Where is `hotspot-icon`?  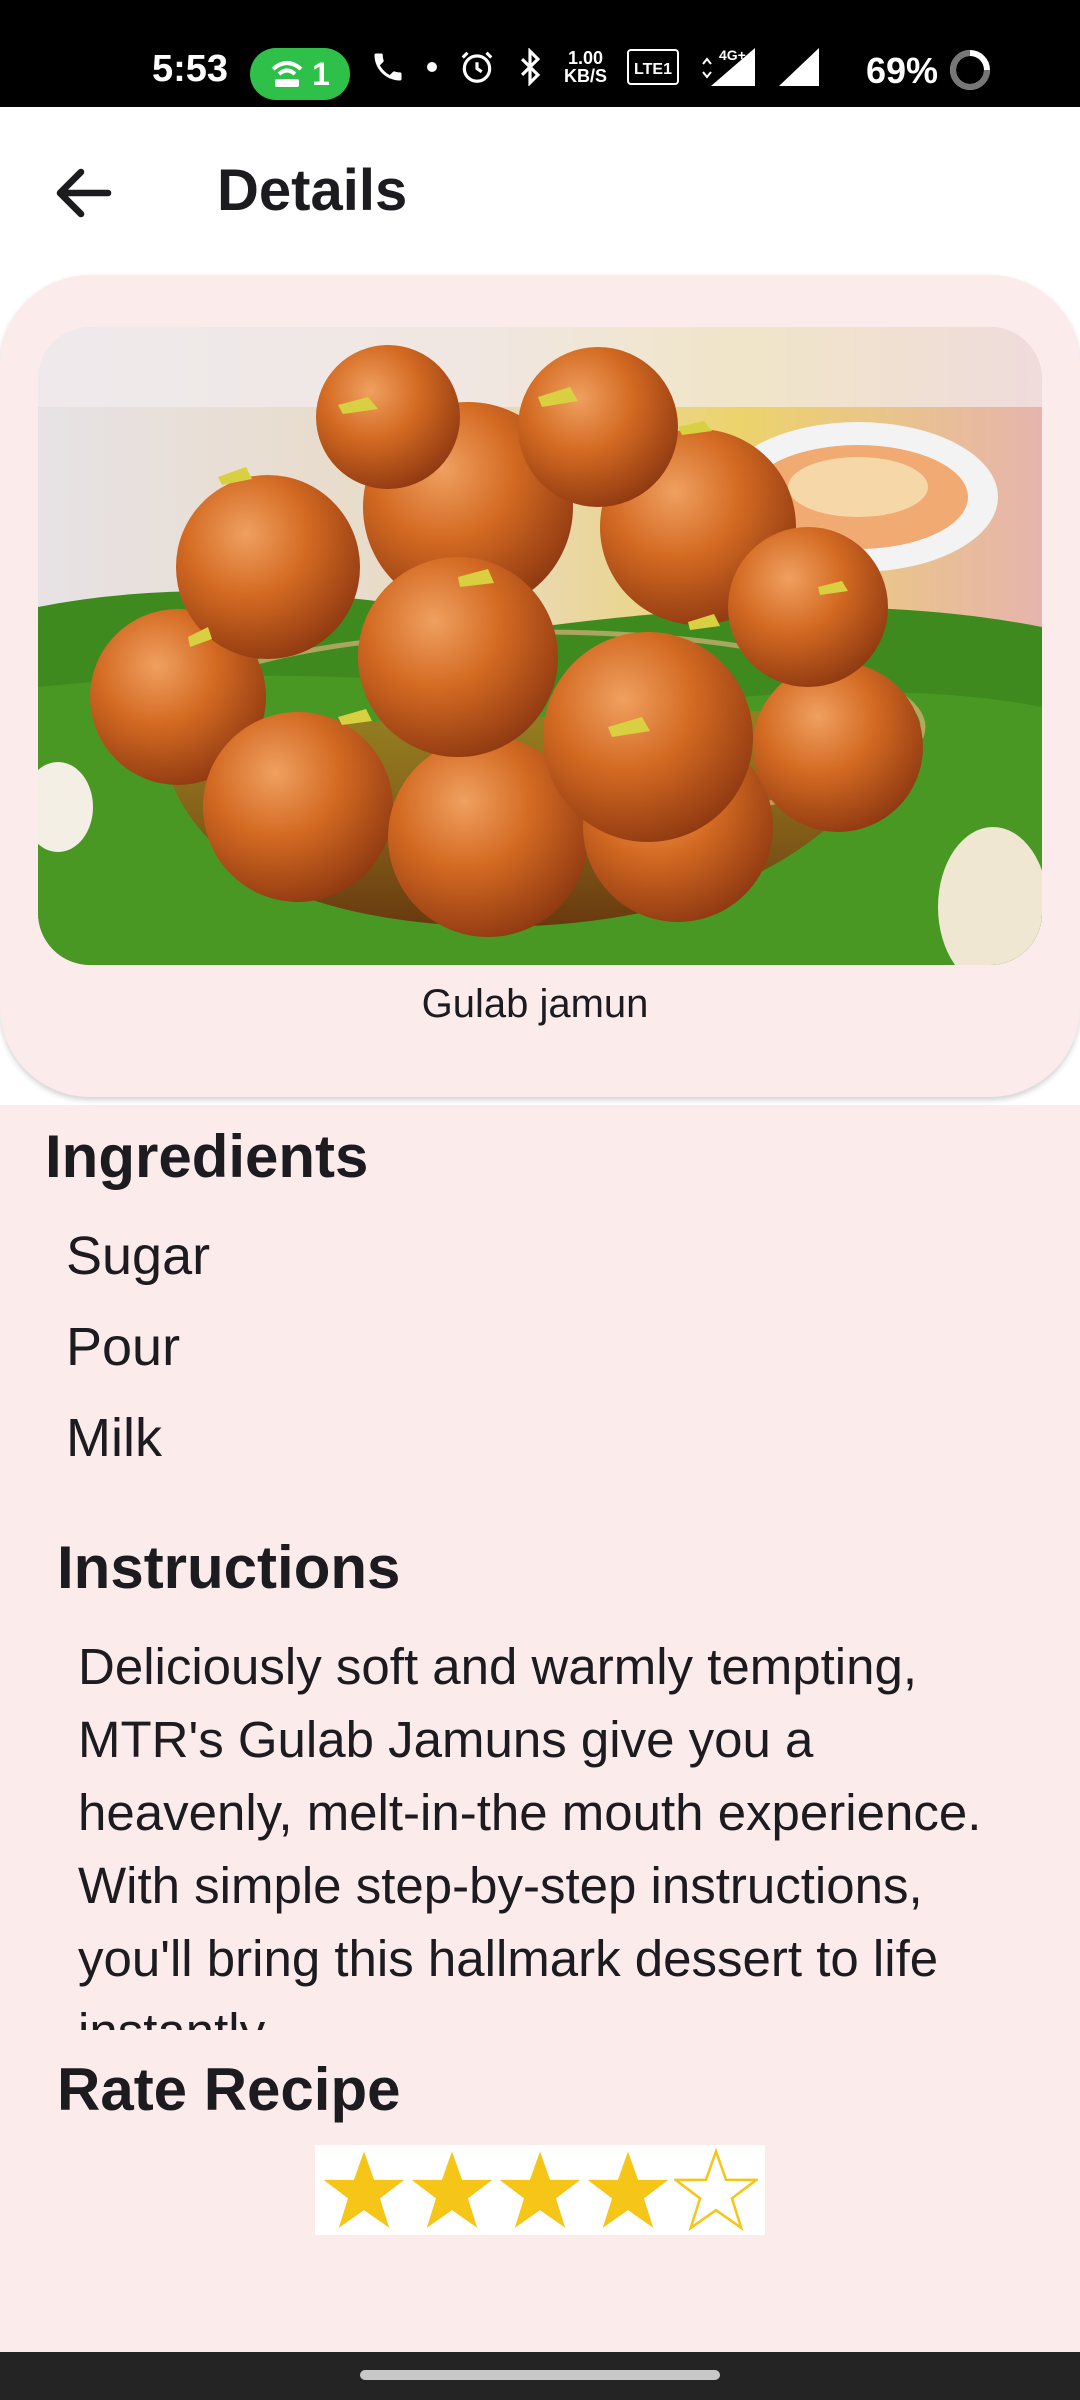 hotspot-icon is located at coordinates (287, 74).